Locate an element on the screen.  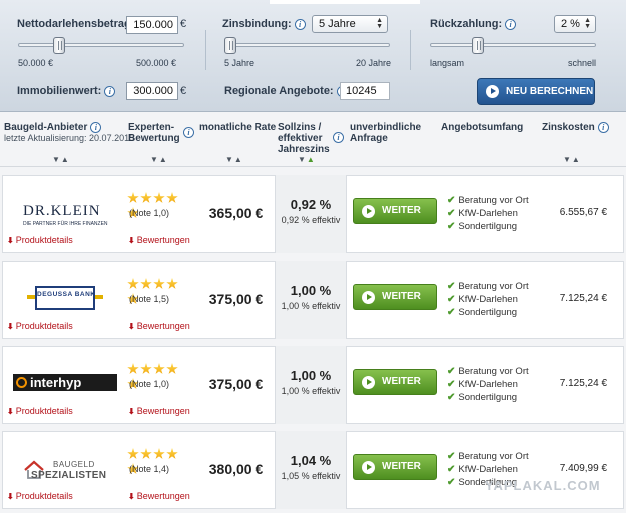
sort-monthly: ▼▲ is located at coordinates (234, 159).